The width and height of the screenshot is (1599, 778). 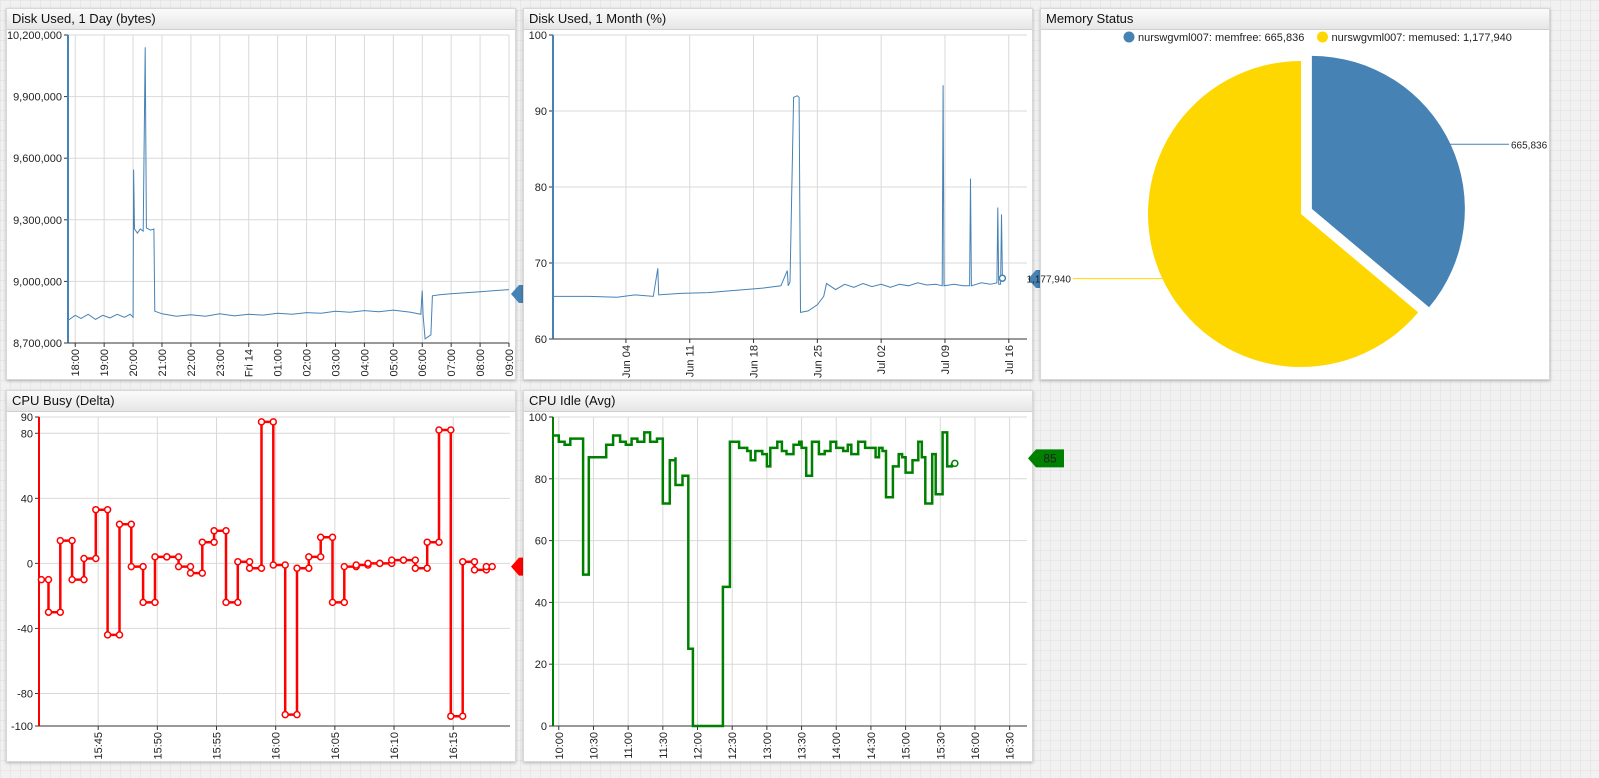 What do you see at coordinates (1002, 278) in the screenshot?
I see `last-point-marker` at bounding box center [1002, 278].